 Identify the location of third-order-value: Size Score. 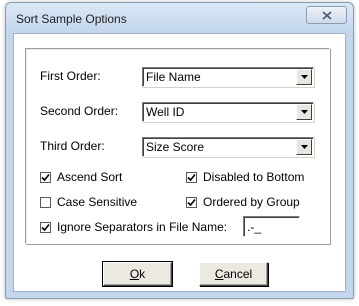
(175, 147).